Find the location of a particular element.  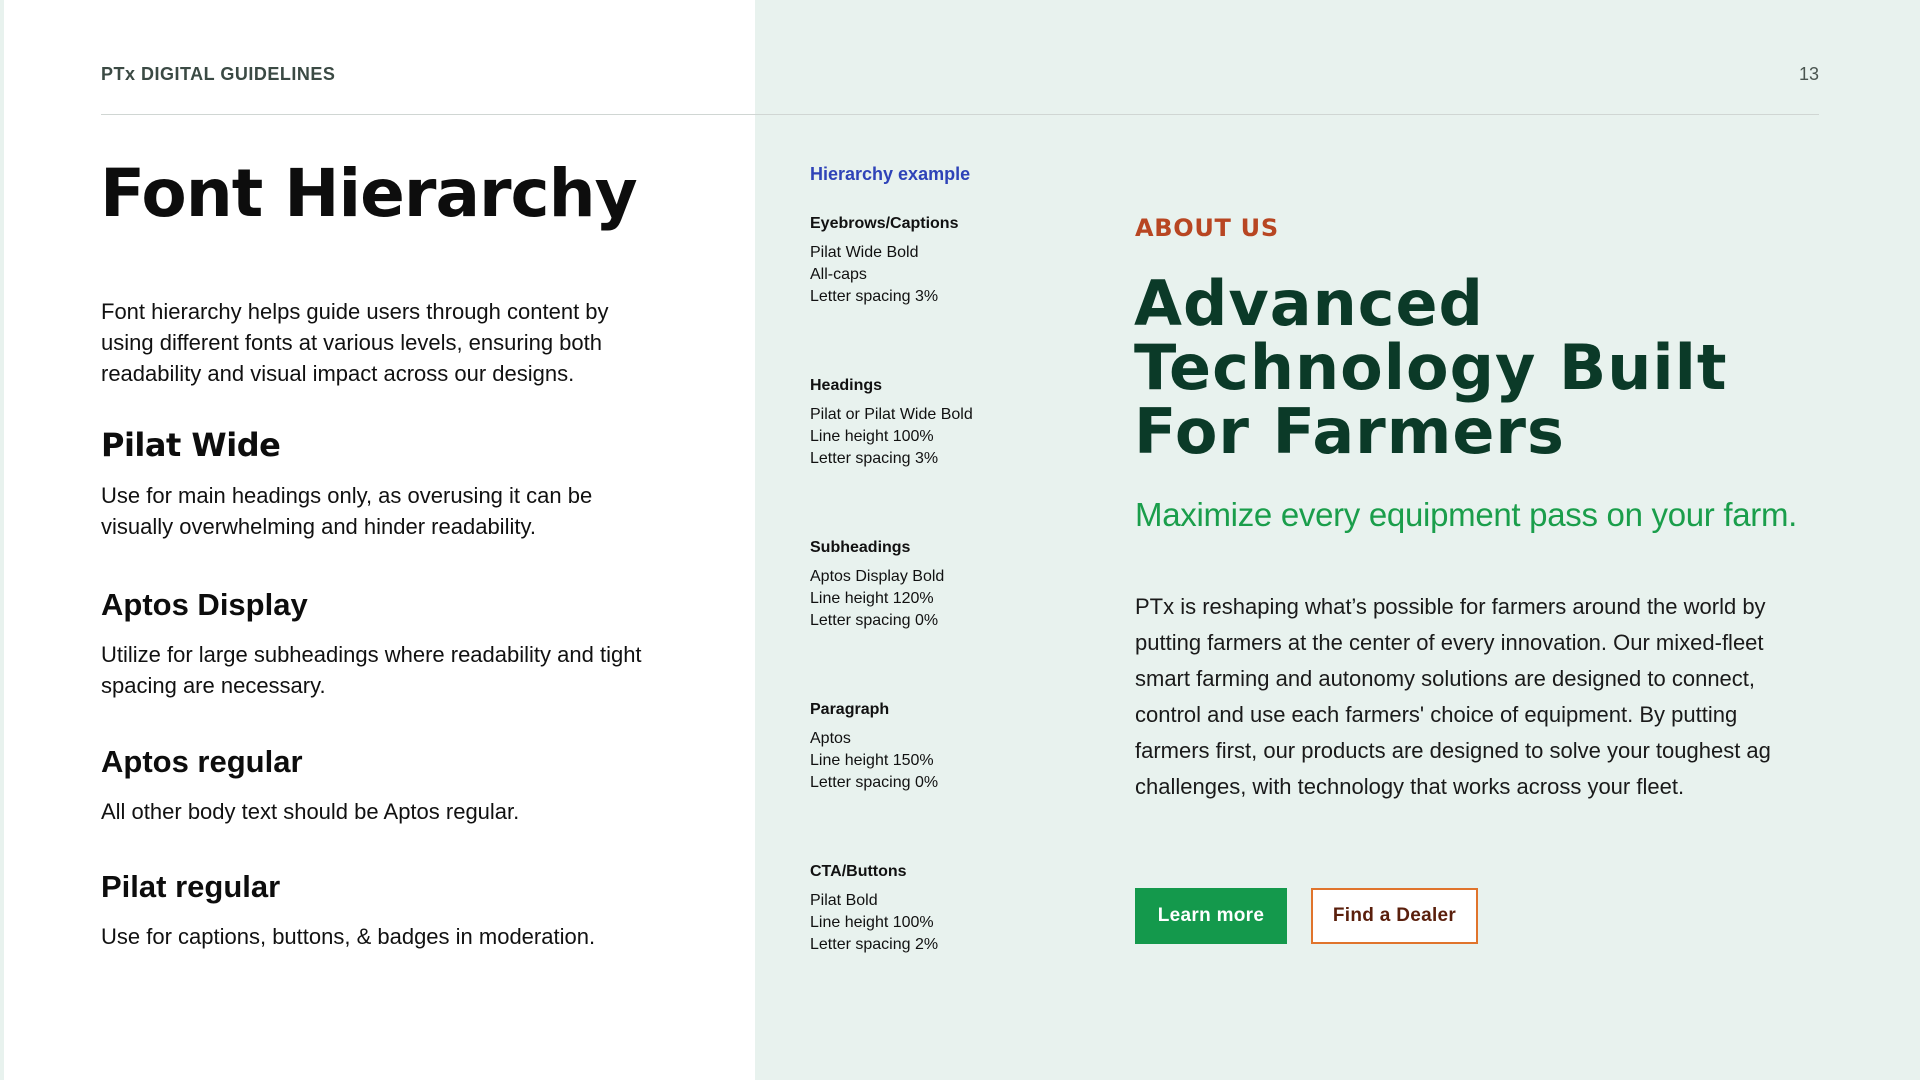

spec-label: Headings is located at coordinates (846, 385).